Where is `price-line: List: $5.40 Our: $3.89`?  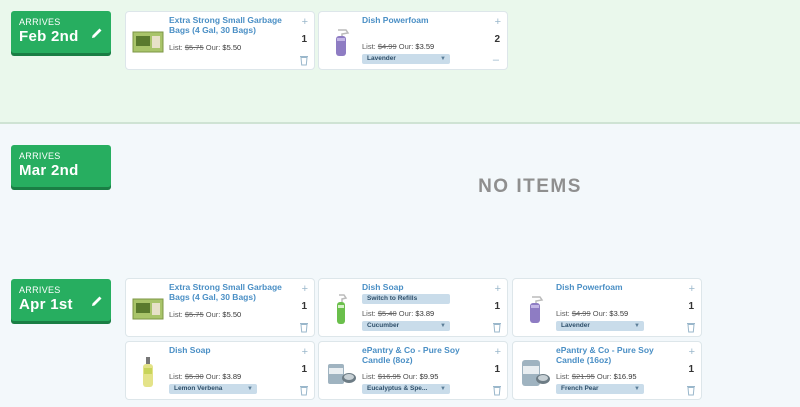
price-line: List: $5.40 Our: $3.89 is located at coordinates (398, 313).